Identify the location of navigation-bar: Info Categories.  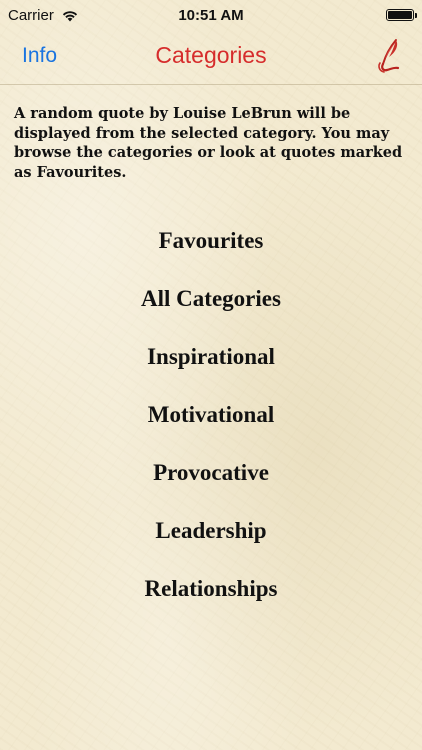
(211, 57).